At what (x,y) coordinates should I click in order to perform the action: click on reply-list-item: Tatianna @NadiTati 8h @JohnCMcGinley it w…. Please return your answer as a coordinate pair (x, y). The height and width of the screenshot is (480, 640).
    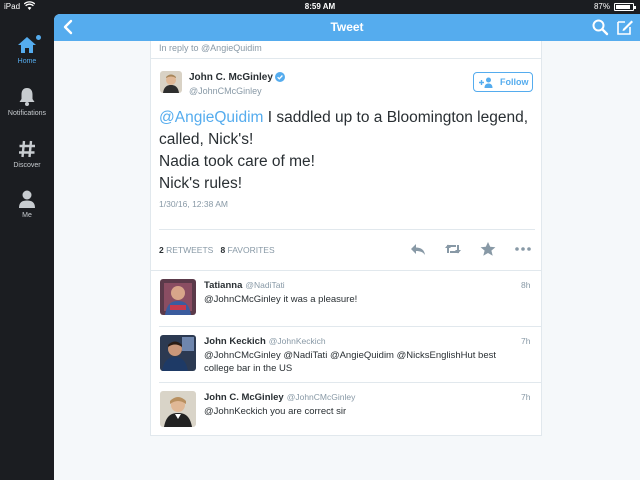
    Looking at the image, I should click on (346, 299).